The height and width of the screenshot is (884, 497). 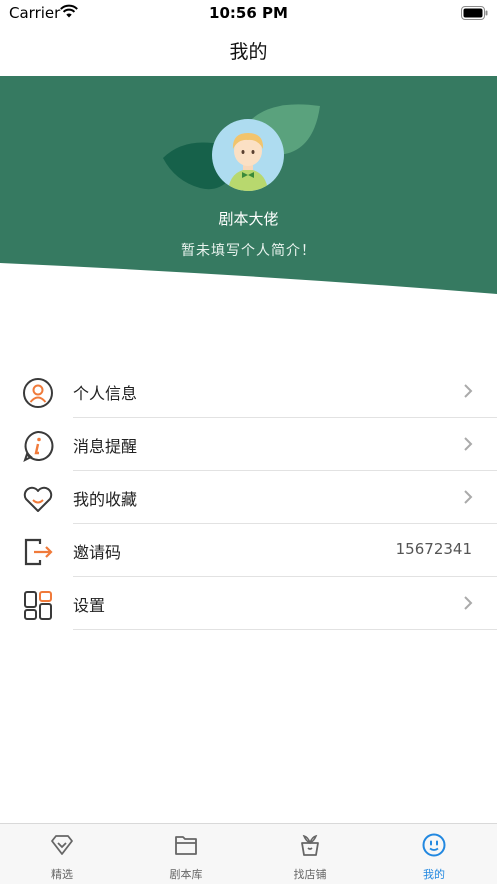 I want to click on menu-item-label: 我的收藏, so click(x=105, y=499).